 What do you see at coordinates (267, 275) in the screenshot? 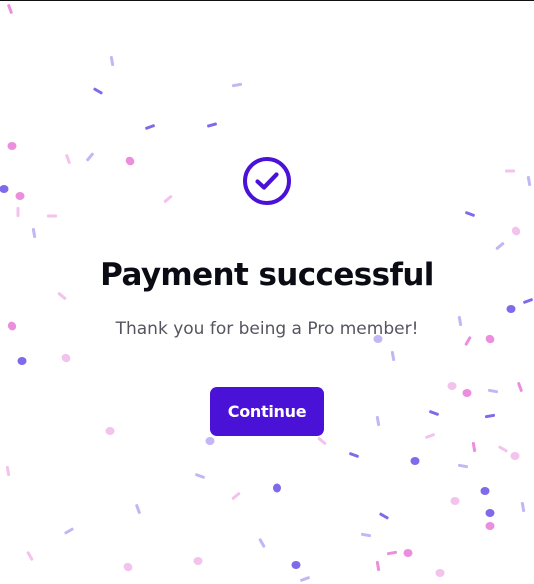
I see `page-title: Payment successful` at bounding box center [267, 275].